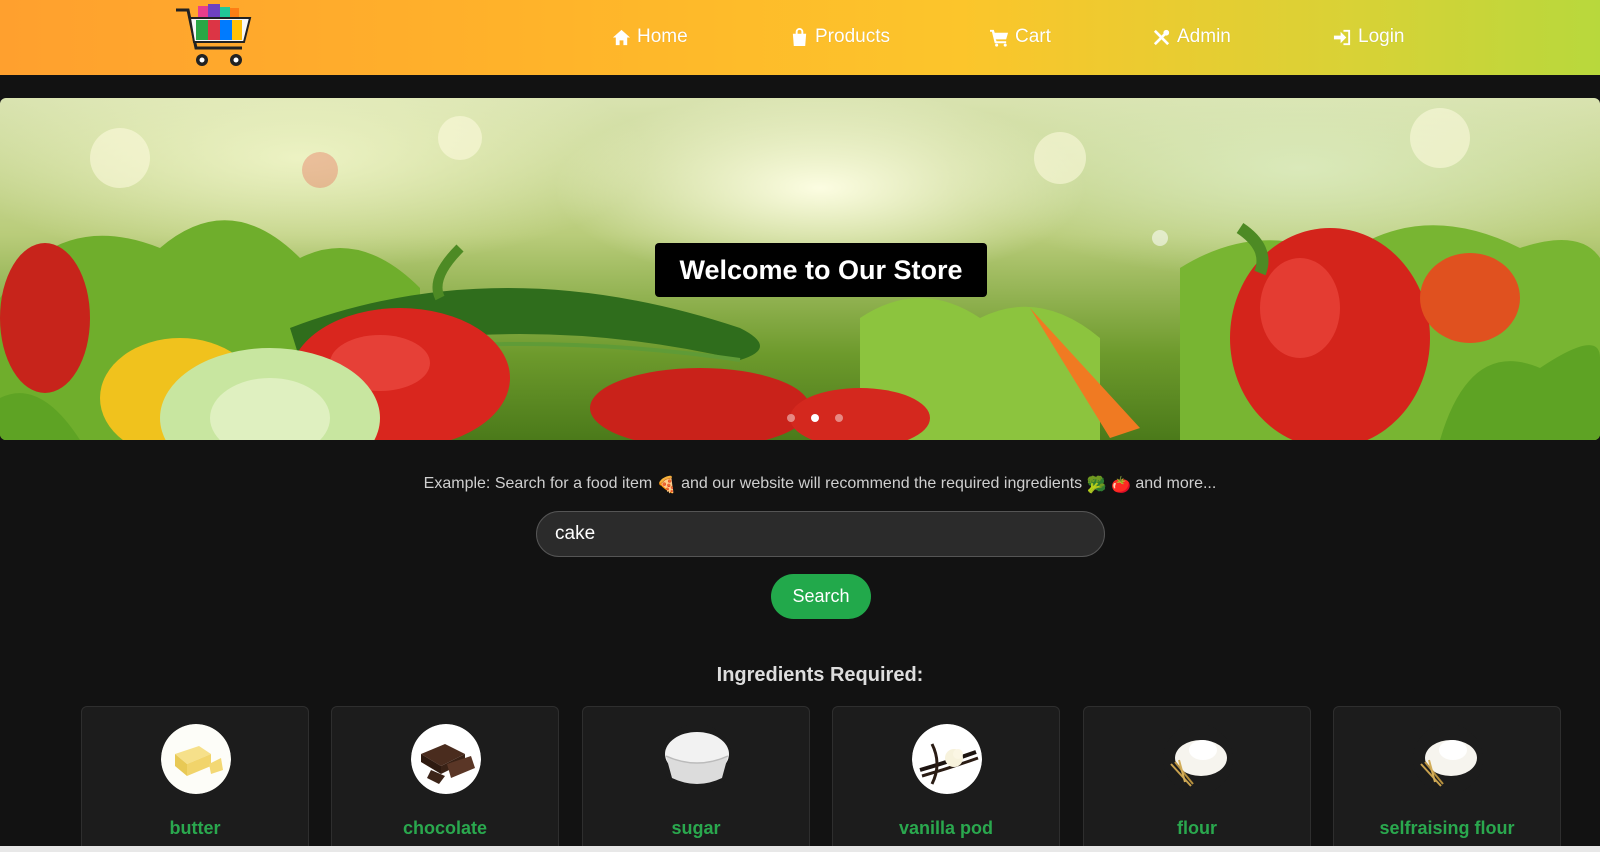 This screenshot has width=1600, height=852. What do you see at coordinates (621, 37) in the screenshot?
I see `home-icon` at bounding box center [621, 37].